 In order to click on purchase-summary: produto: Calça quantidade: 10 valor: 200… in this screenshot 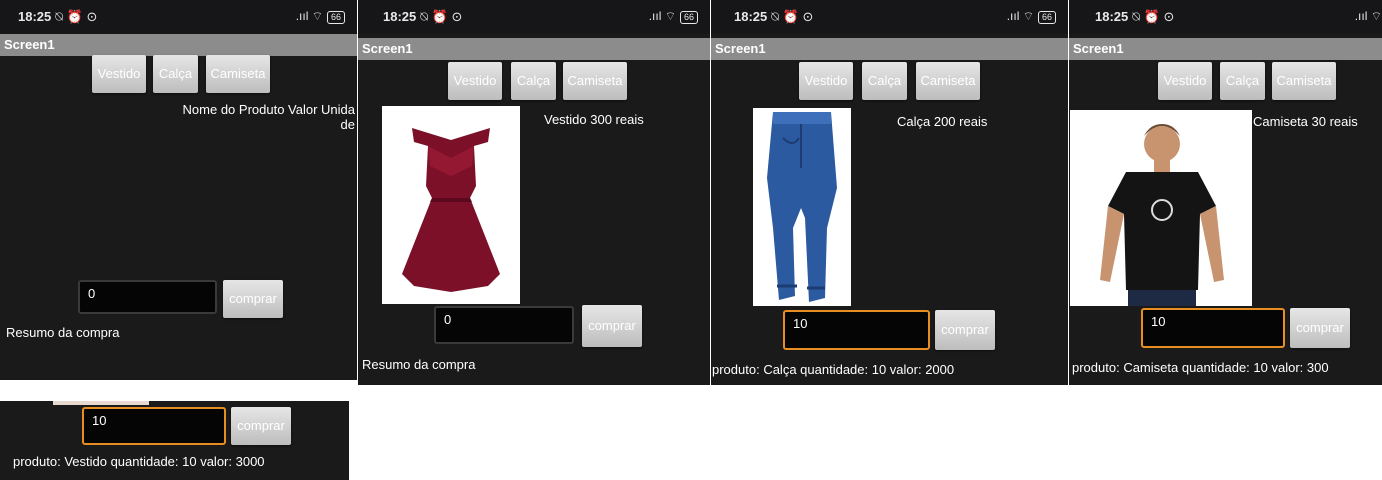, I will do `click(833, 369)`.